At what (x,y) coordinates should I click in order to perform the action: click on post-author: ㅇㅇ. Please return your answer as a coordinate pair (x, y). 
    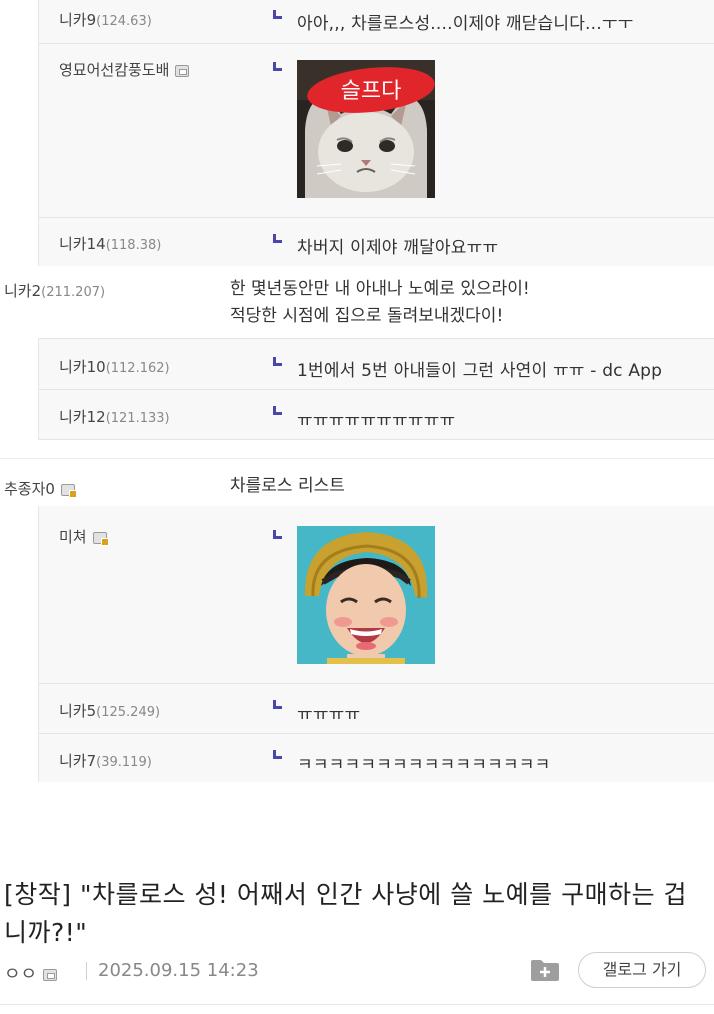
    Looking at the image, I should click on (31, 973).